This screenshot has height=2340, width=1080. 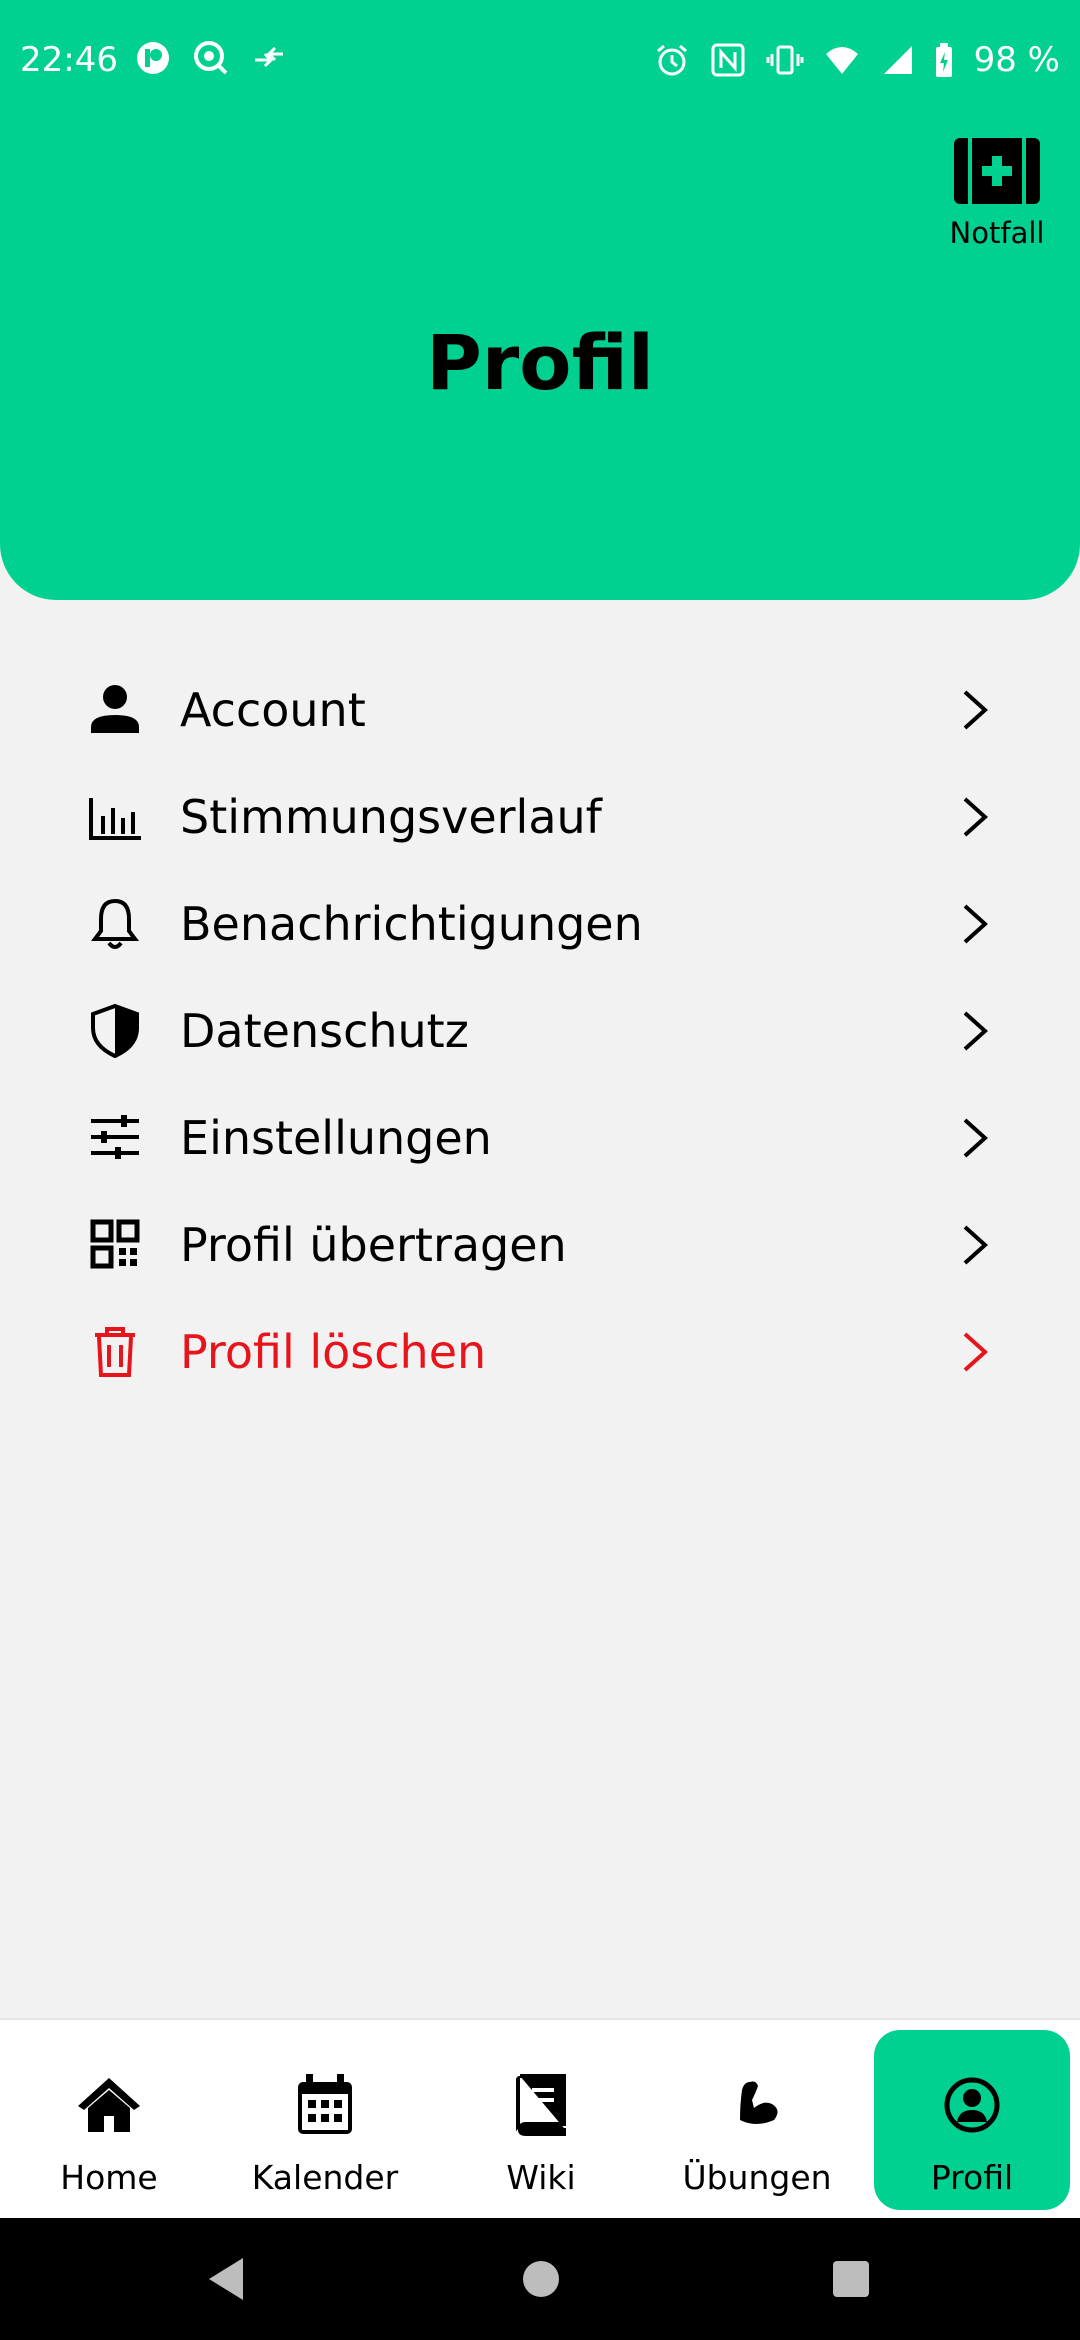 I want to click on person-icon, so click(x=115, y=709).